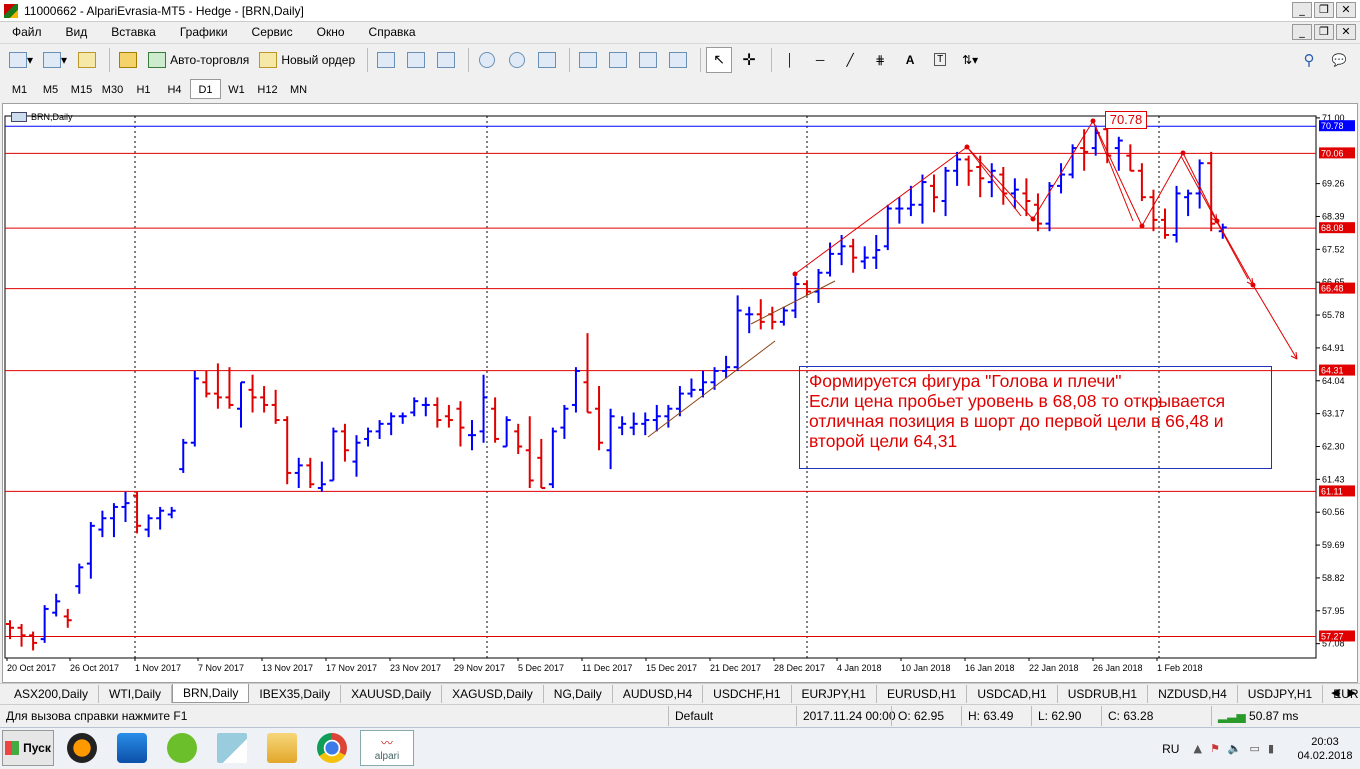 This screenshot has width=1360, height=769. I want to click on fibonacci-button: ⋕, so click(880, 60).